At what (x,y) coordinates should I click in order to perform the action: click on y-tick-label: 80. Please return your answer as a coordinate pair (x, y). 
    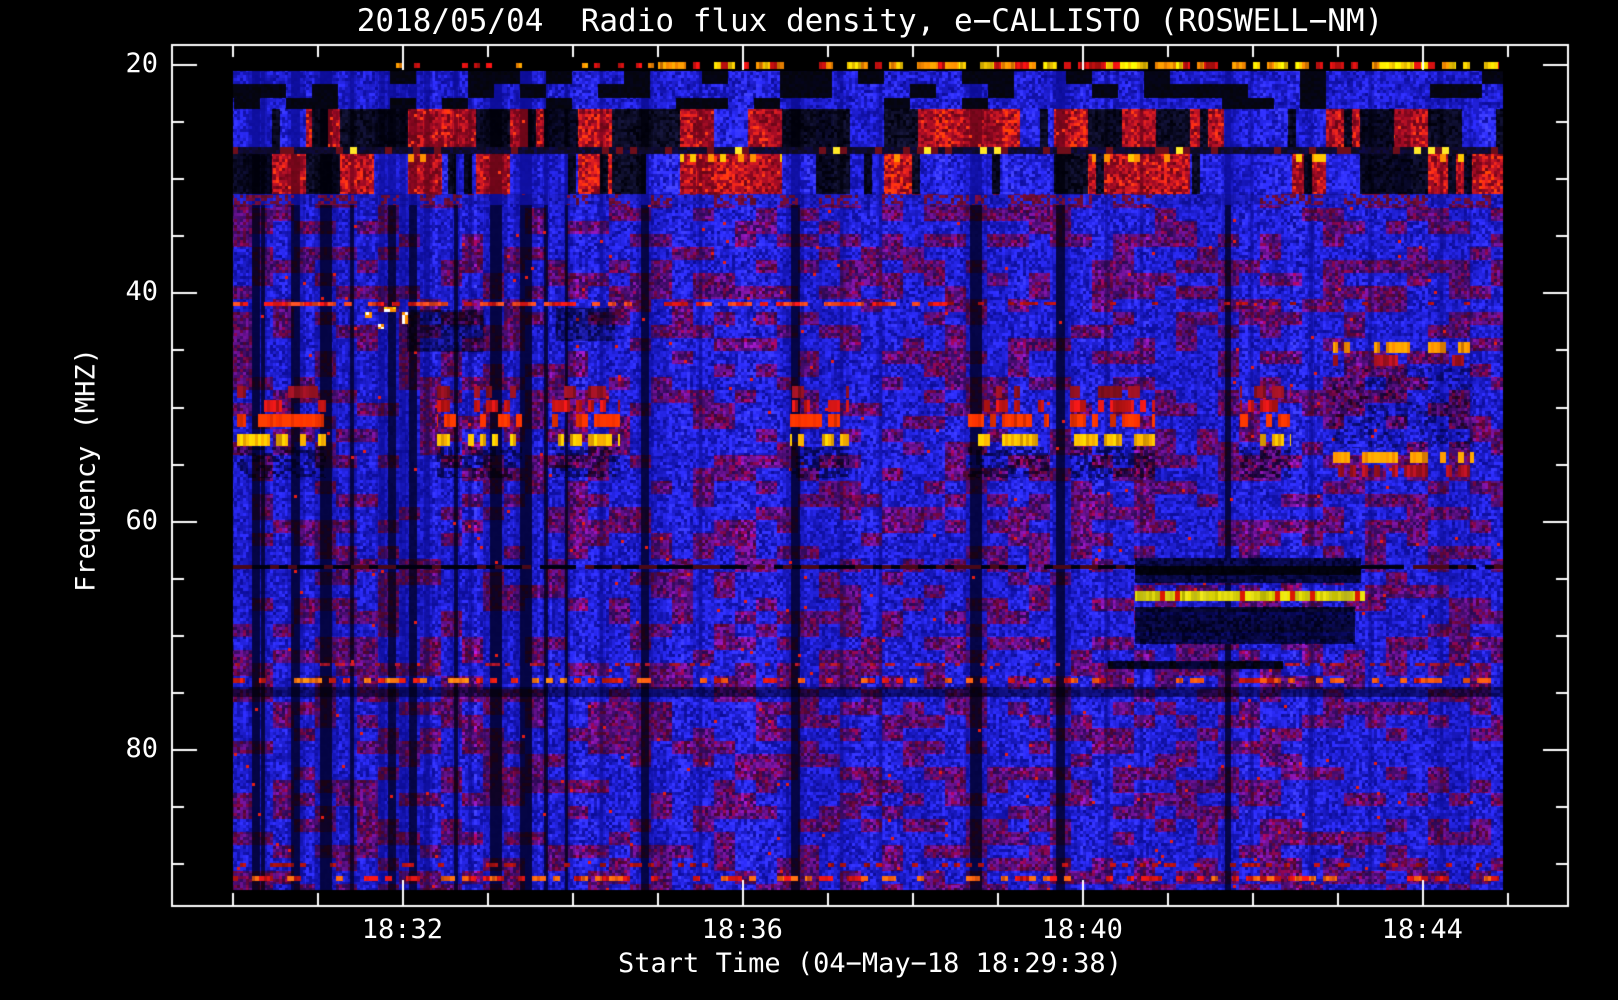
    Looking at the image, I should click on (141, 749).